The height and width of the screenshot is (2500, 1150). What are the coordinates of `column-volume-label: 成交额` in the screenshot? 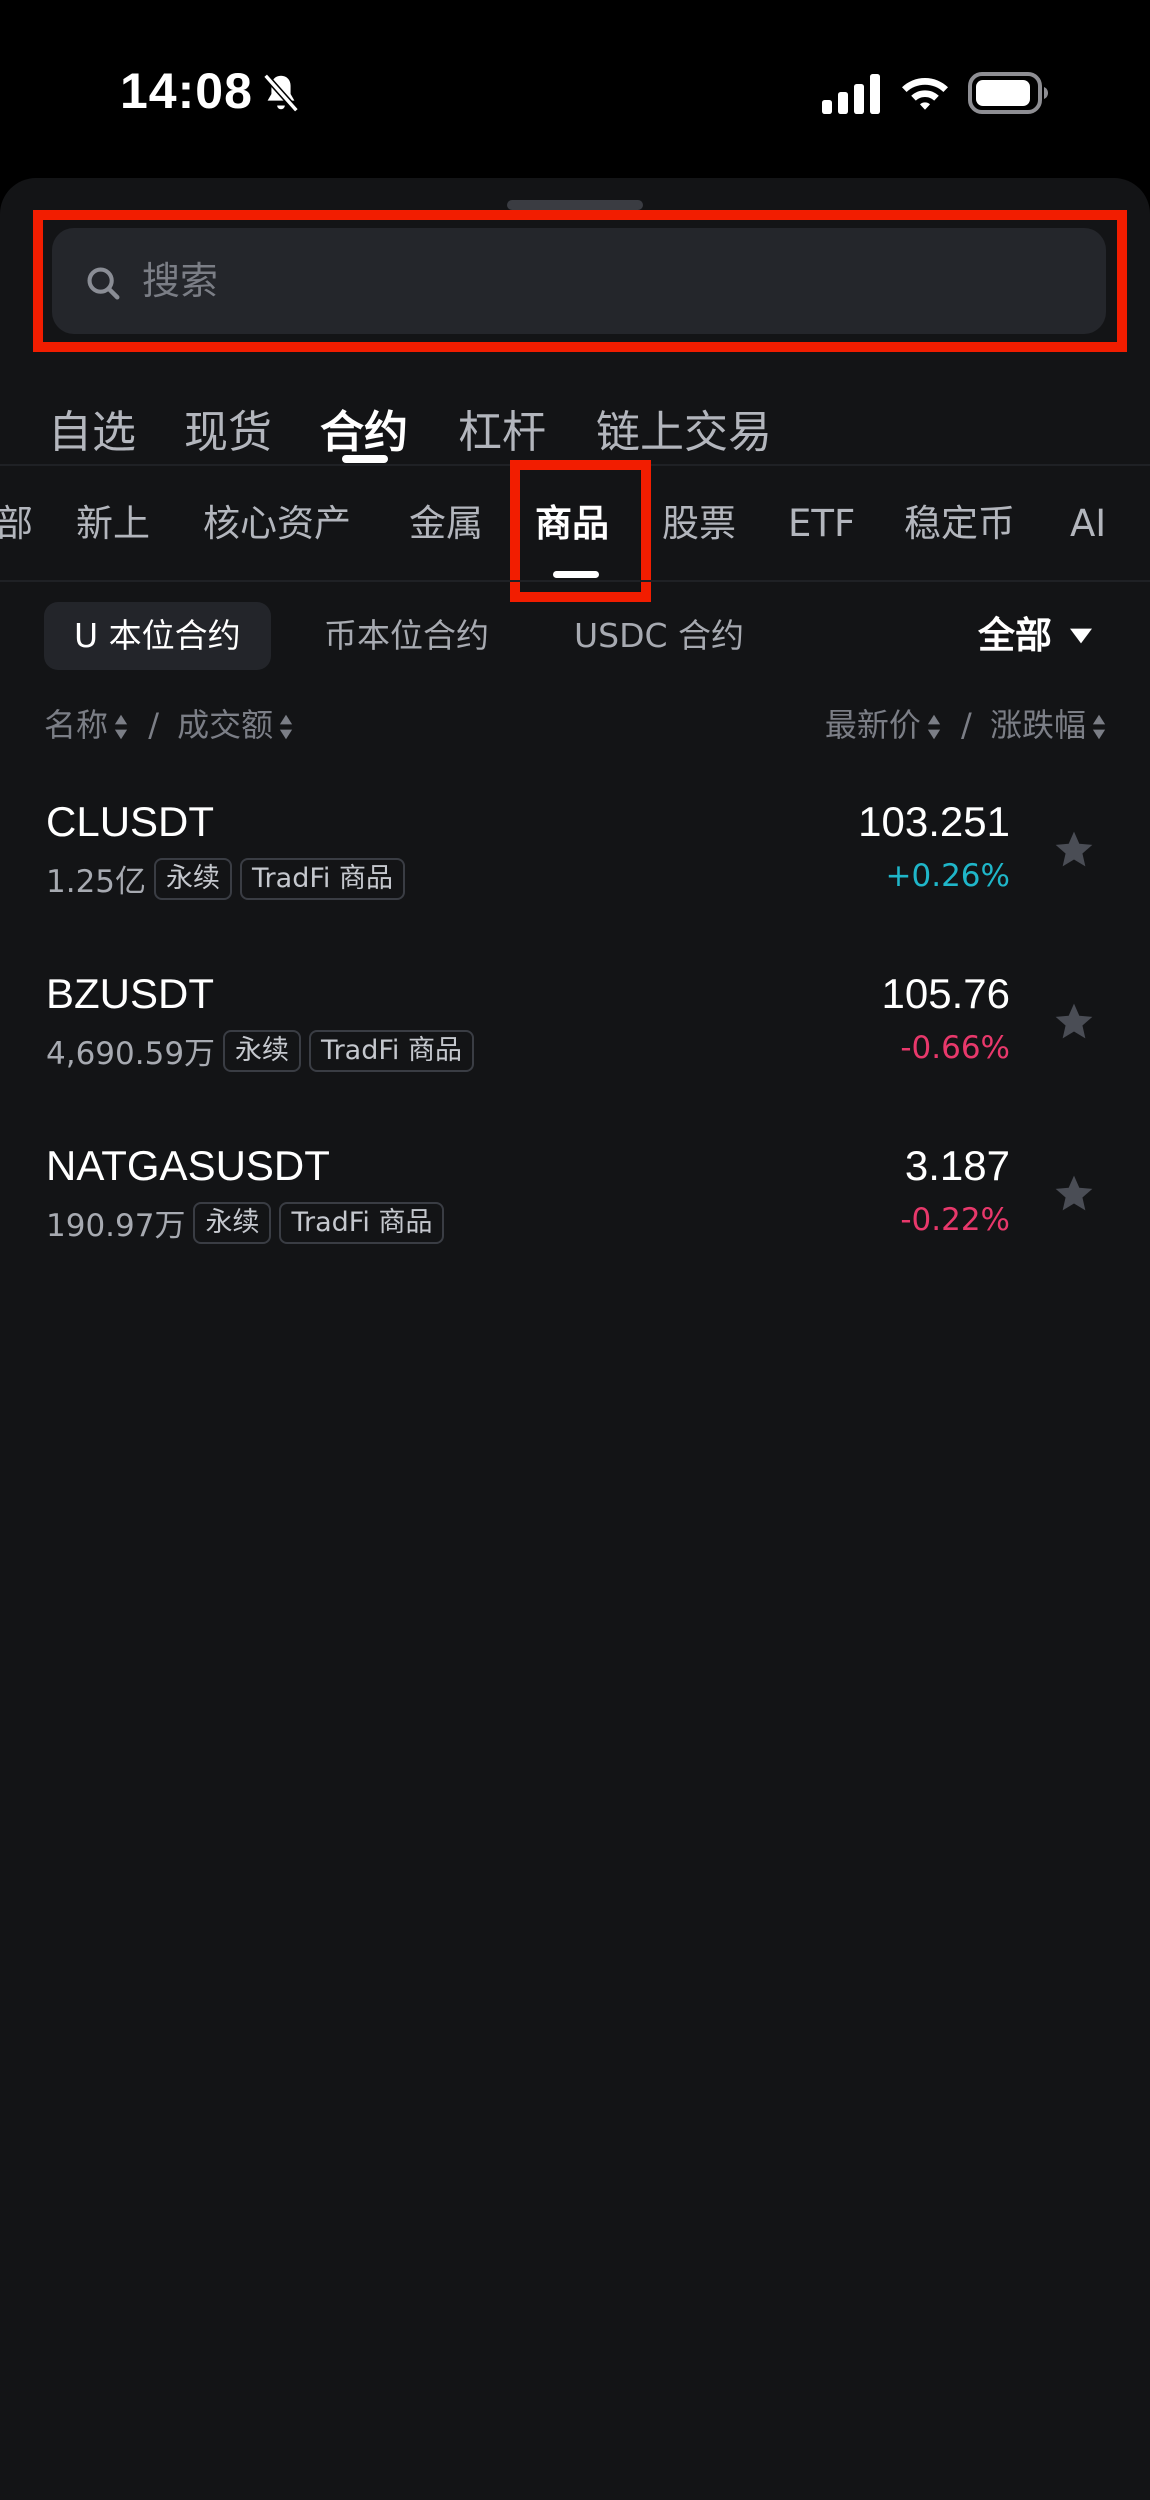 It's located at (225, 725).